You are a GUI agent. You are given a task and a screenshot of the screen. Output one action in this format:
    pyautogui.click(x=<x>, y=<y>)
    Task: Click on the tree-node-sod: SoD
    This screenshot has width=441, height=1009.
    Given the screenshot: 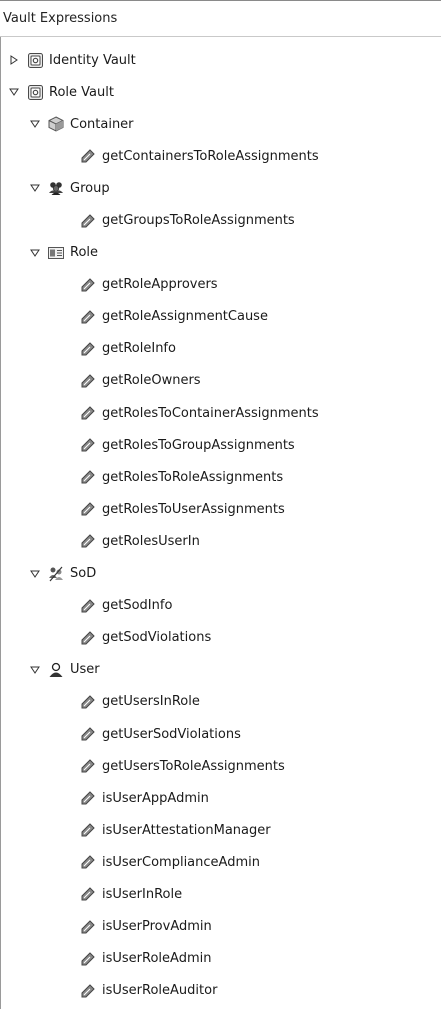 What is the action you would take?
    pyautogui.click(x=220, y=574)
    